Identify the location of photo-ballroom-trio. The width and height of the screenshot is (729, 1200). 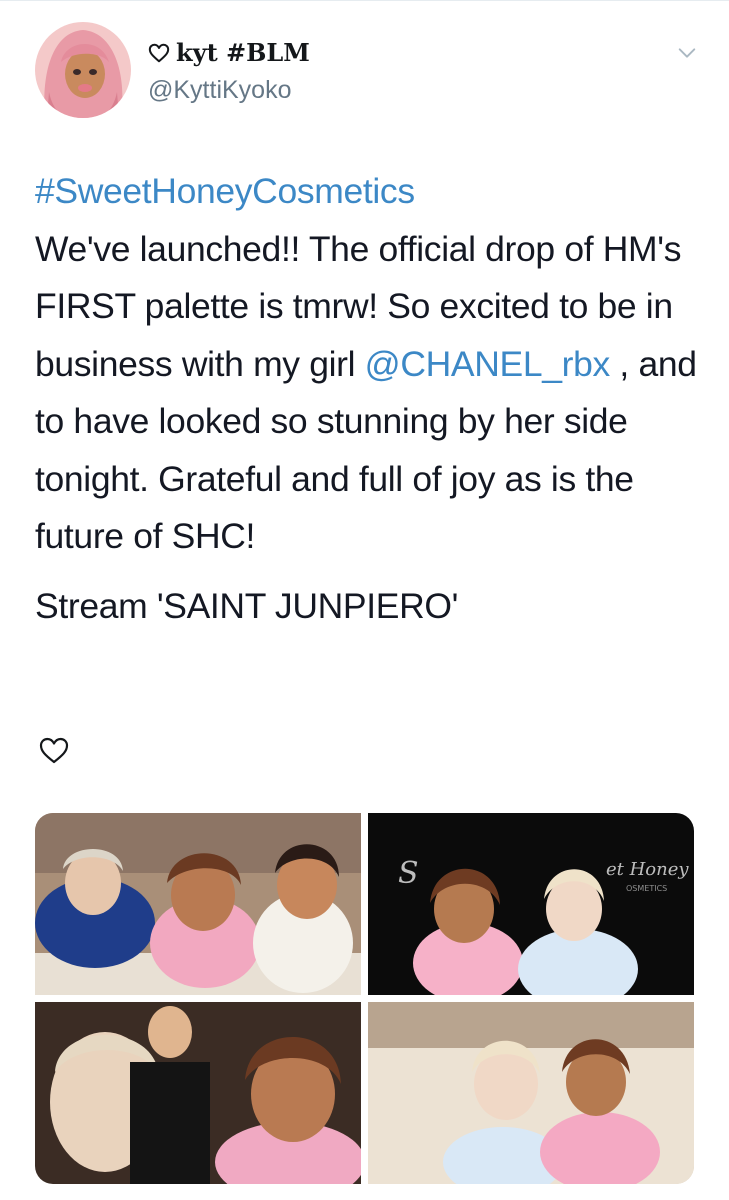
(198, 904).